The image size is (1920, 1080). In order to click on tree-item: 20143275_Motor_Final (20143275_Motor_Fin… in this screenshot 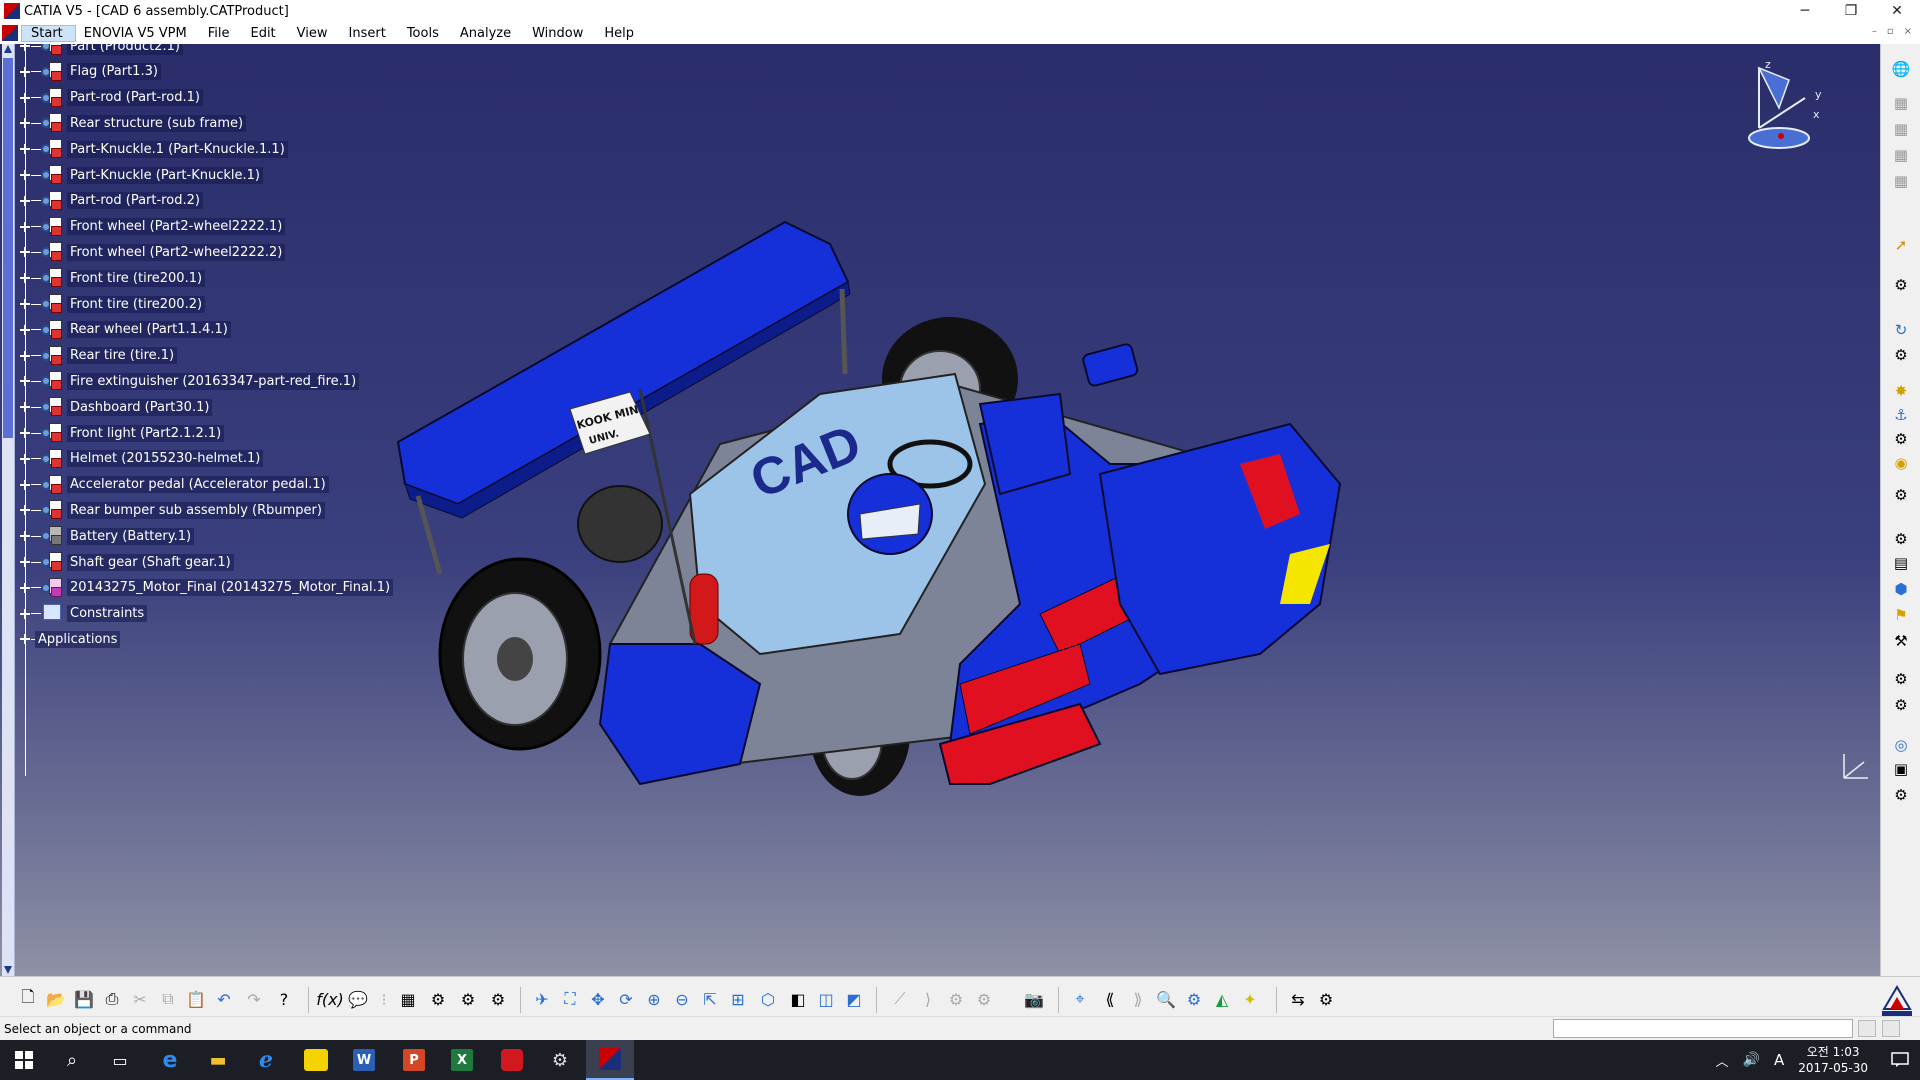, I will do `click(206, 588)`.